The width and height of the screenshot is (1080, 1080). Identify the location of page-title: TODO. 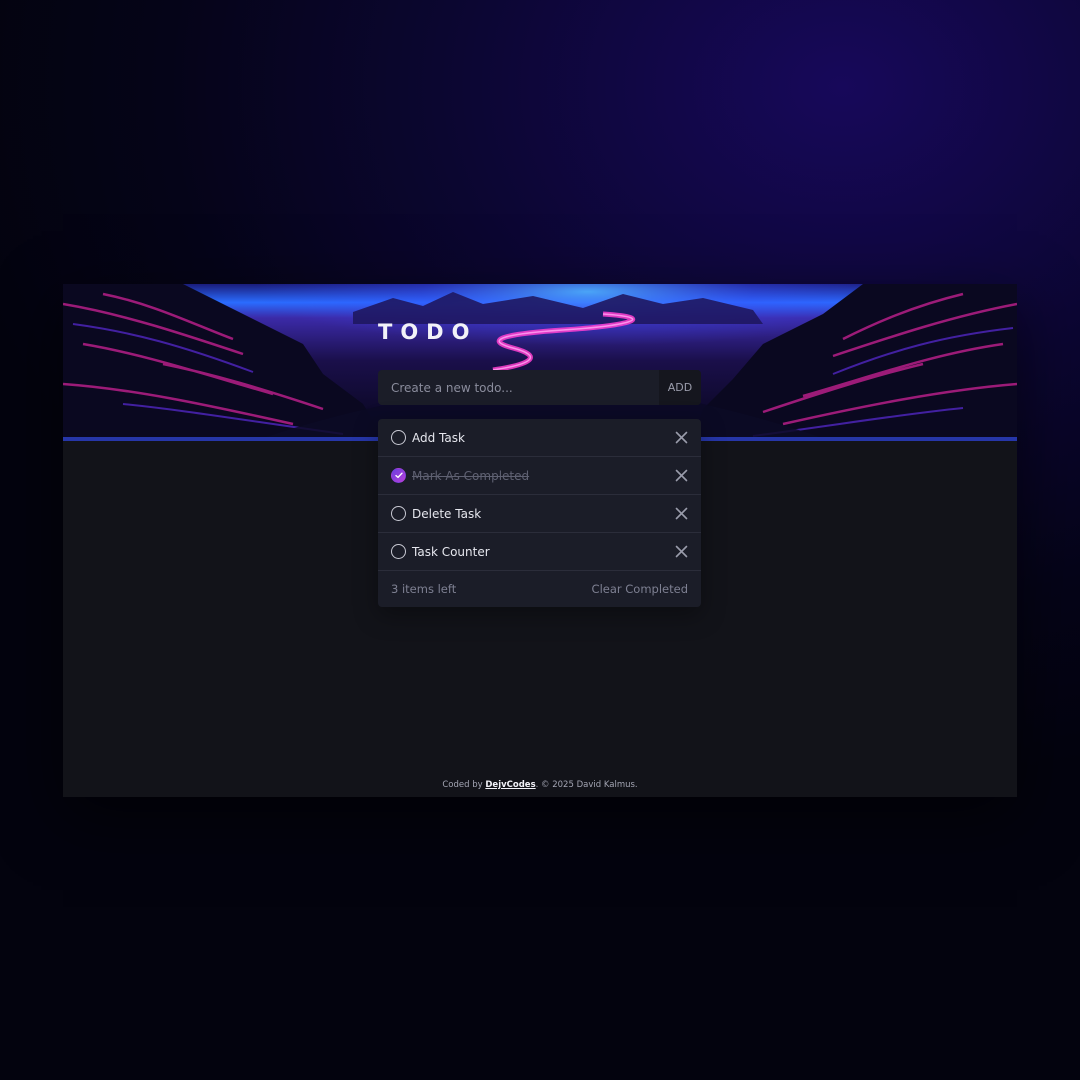
(428, 332).